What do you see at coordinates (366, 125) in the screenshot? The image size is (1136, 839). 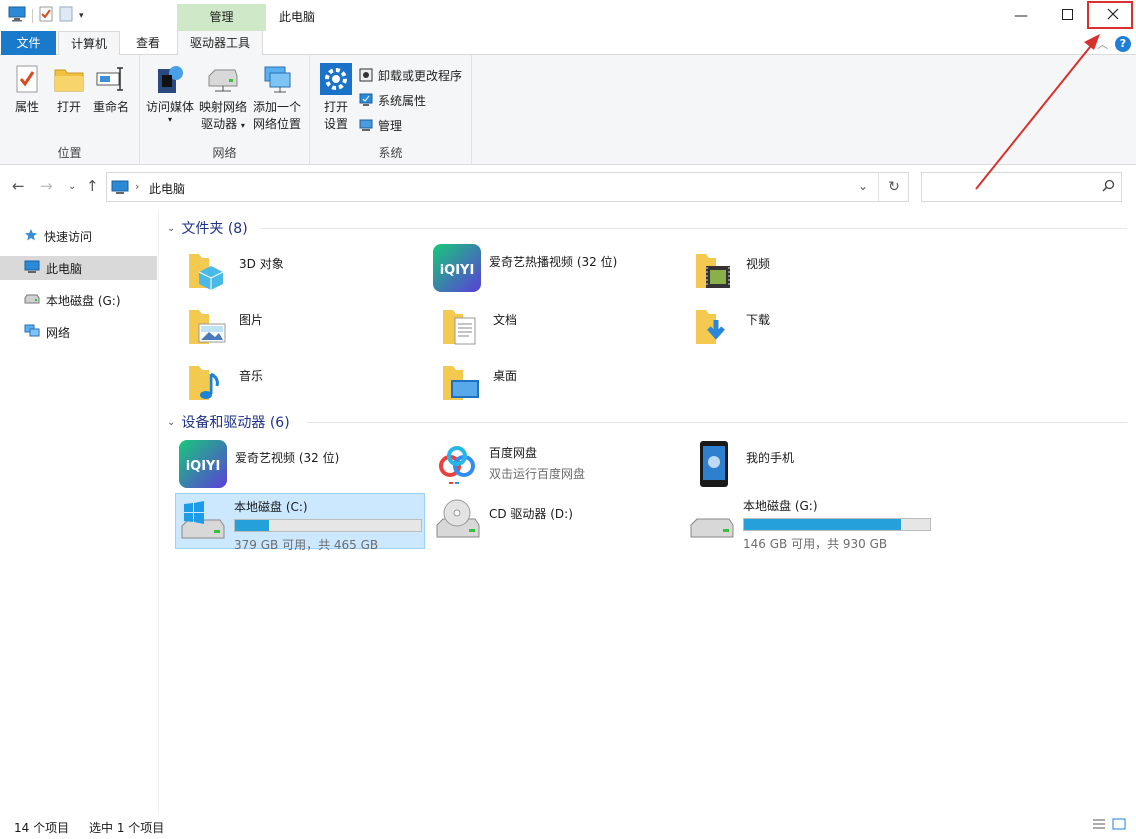 I see `manage-icon` at bounding box center [366, 125].